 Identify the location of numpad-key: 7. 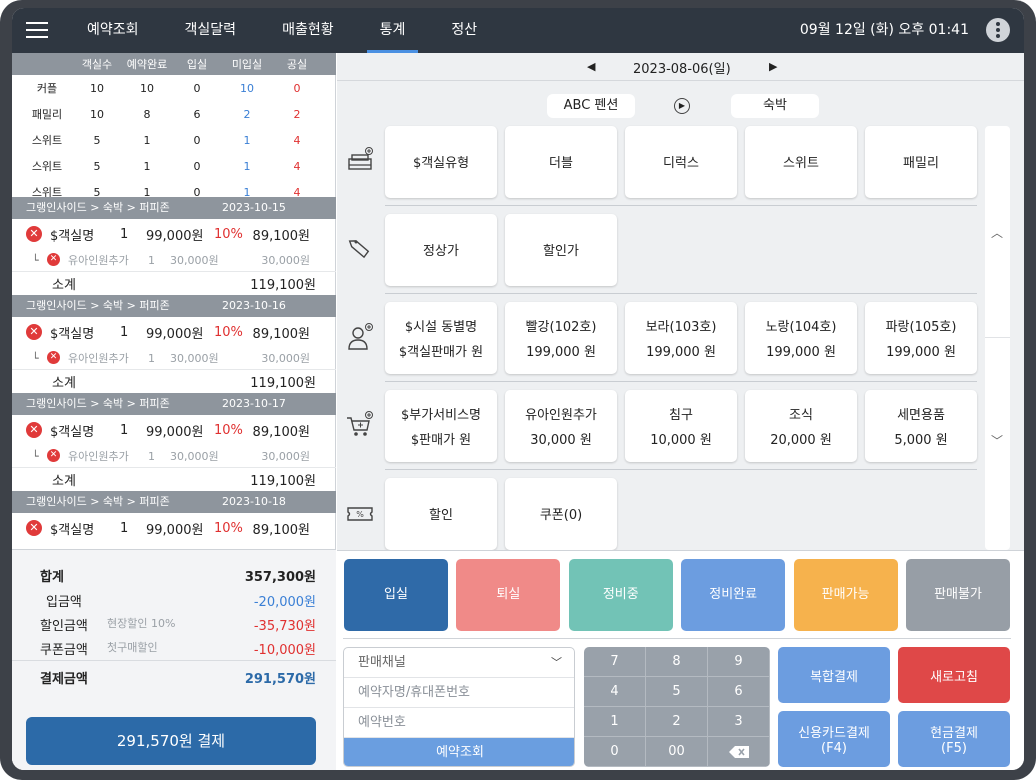
(615, 662).